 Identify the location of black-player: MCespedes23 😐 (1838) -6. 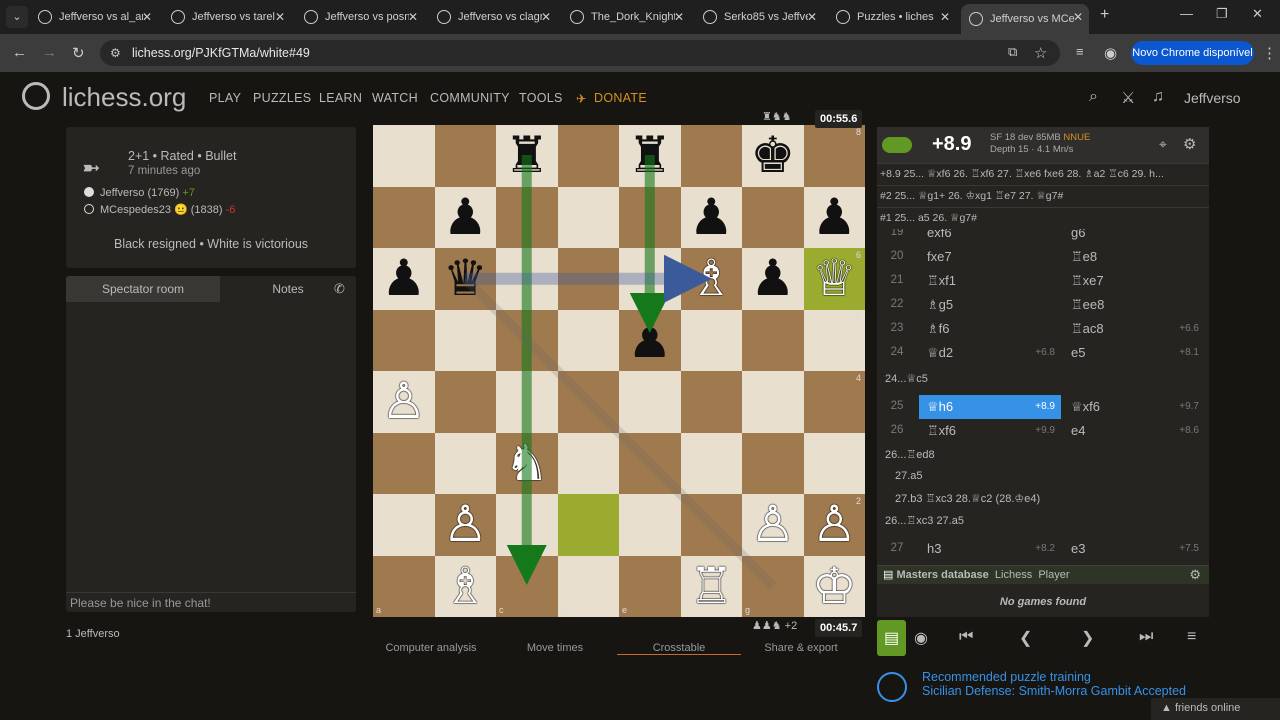
(159, 209).